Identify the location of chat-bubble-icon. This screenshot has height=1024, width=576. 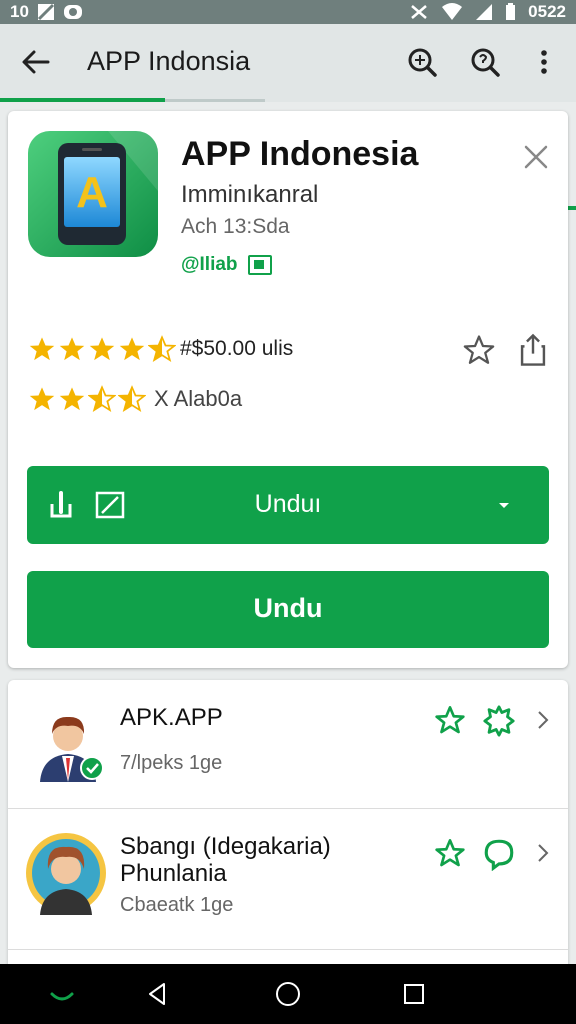
(499, 854).